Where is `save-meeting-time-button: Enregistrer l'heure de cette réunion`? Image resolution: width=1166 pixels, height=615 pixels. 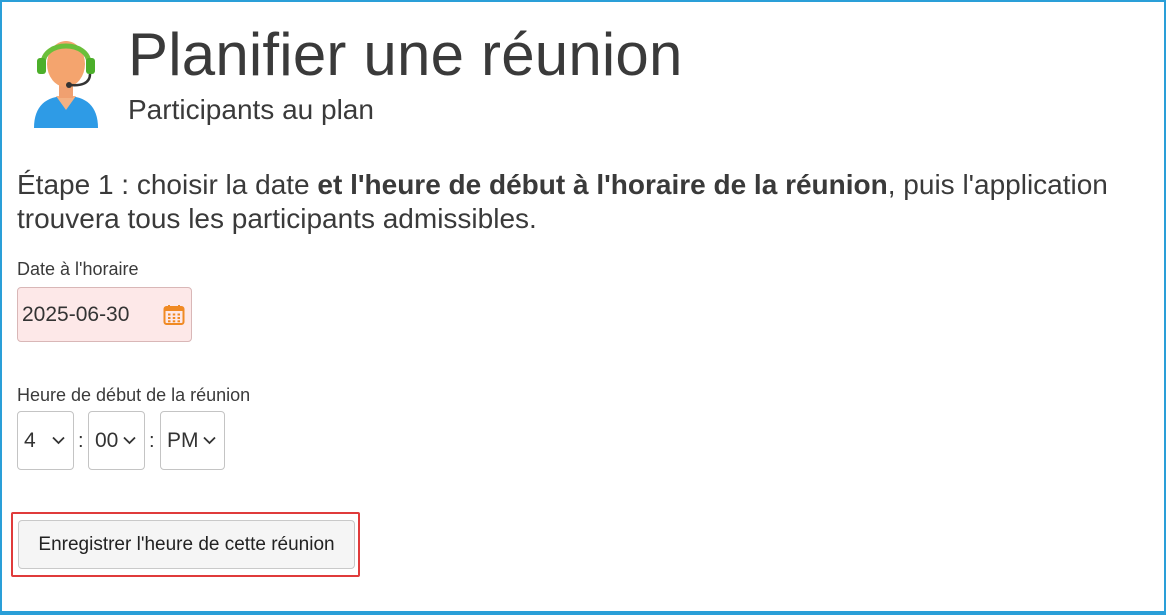 save-meeting-time-button: Enregistrer l'heure de cette réunion is located at coordinates (186, 544).